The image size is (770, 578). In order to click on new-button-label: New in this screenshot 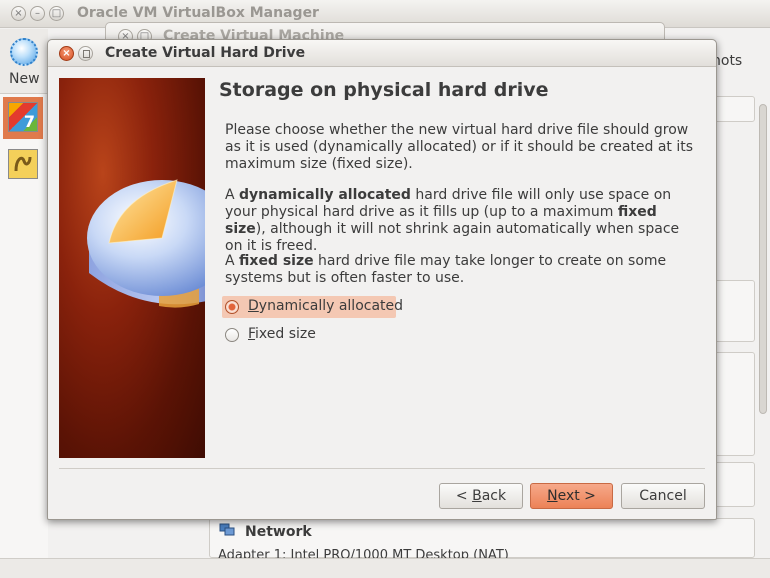, I will do `click(24, 79)`.